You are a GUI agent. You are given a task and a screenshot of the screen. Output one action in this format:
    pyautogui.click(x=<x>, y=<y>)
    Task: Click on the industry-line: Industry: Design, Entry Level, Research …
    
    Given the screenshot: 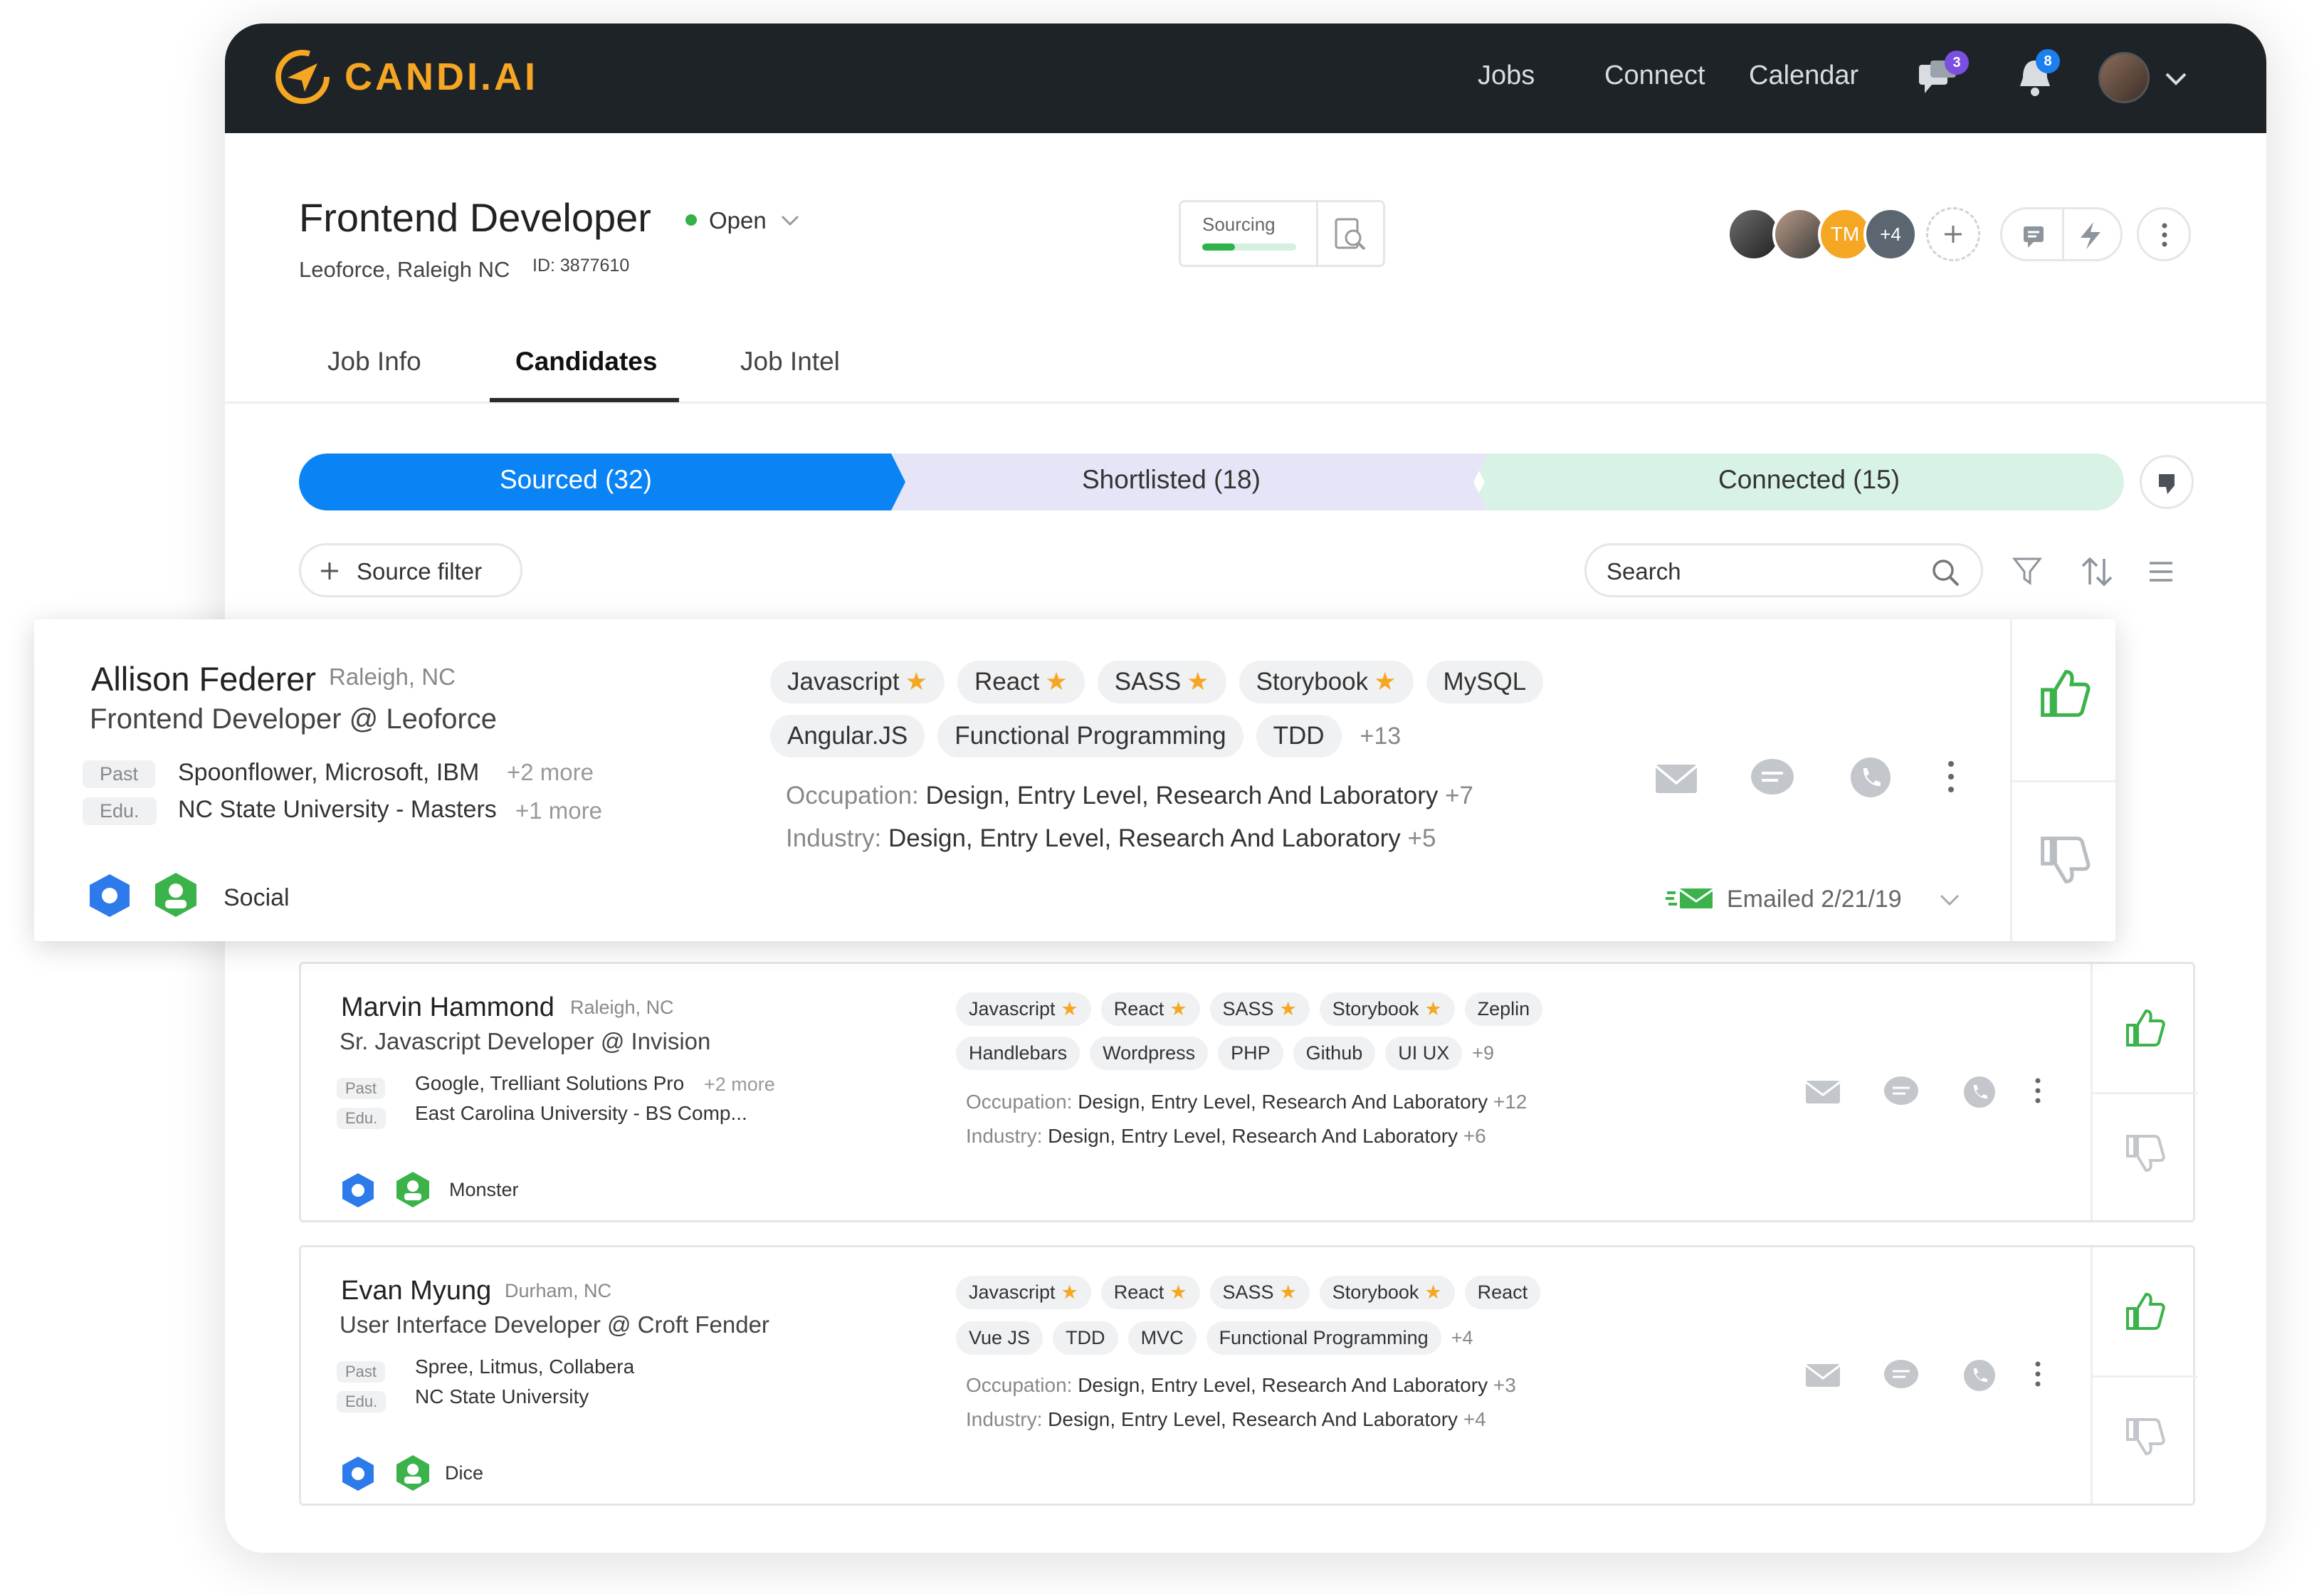 What is the action you would take?
    pyautogui.click(x=1226, y=1136)
    